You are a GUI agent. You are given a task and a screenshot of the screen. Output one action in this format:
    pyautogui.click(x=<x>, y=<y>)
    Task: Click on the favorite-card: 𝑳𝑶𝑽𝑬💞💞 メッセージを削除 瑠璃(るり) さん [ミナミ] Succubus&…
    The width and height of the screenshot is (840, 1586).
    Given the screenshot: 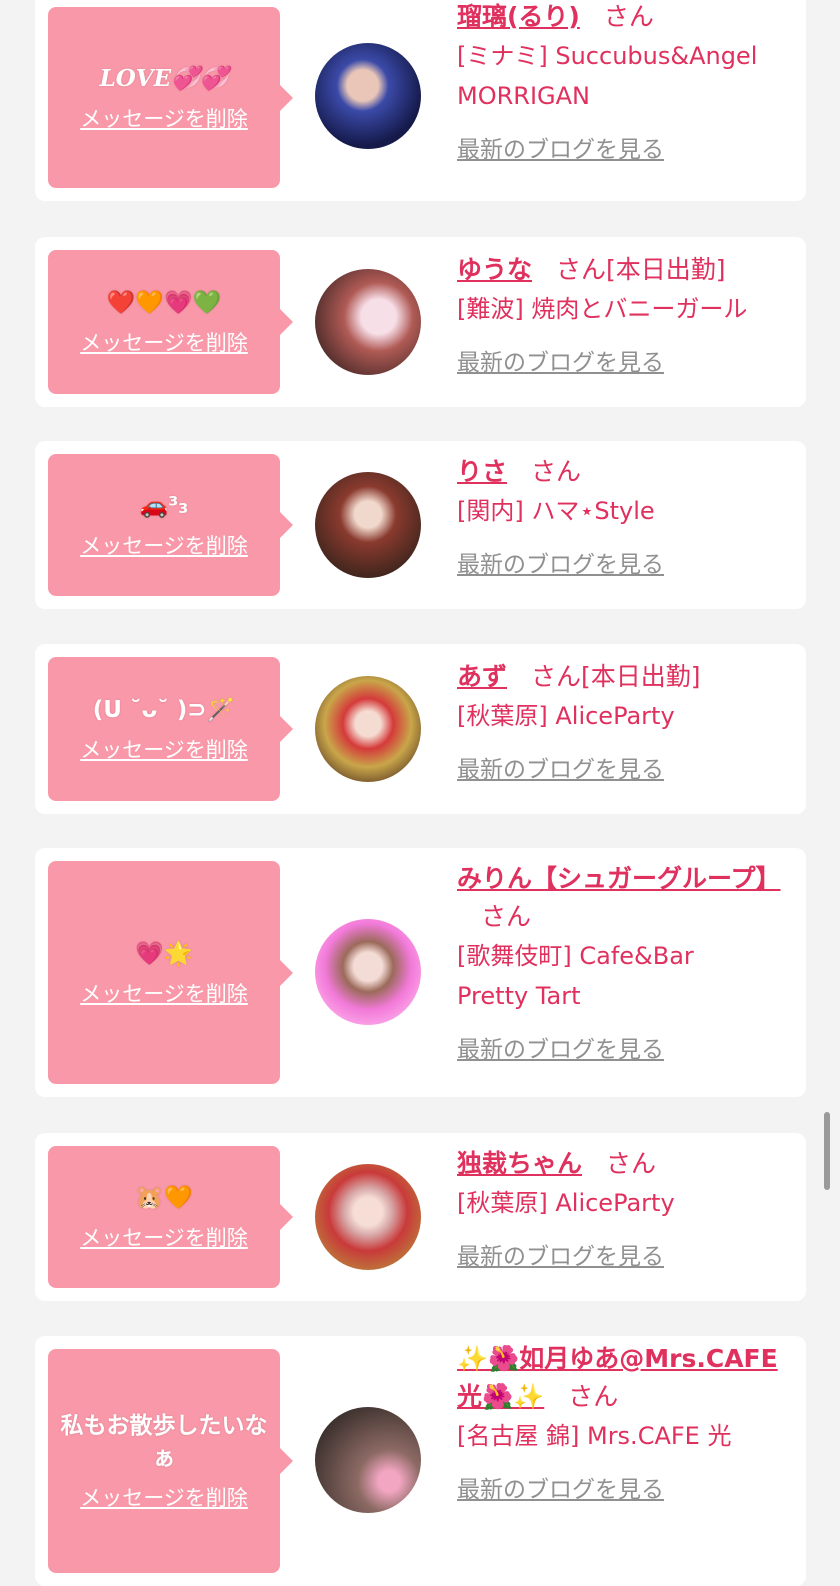 What is the action you would take?
    pyautogui.click(x=420, y=100)
    